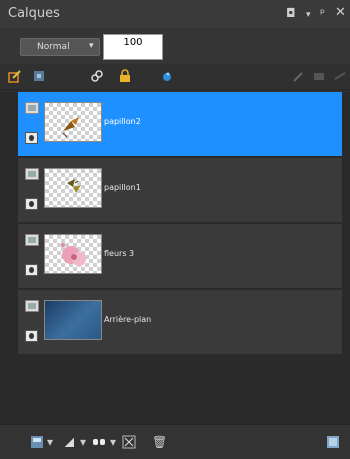 Image resolution: width=350 pixels, height=459 pixels. I want to click on dropdown-icon: ▾, so click(308, 15).